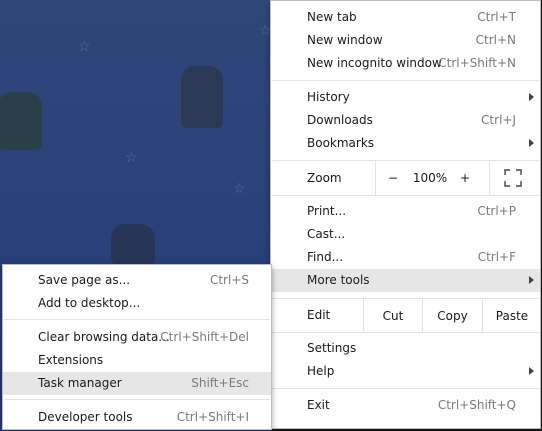 The image size is (542, 431). I want to click on menu-item-shortcut: Ctrl+N, so click(495, 40).